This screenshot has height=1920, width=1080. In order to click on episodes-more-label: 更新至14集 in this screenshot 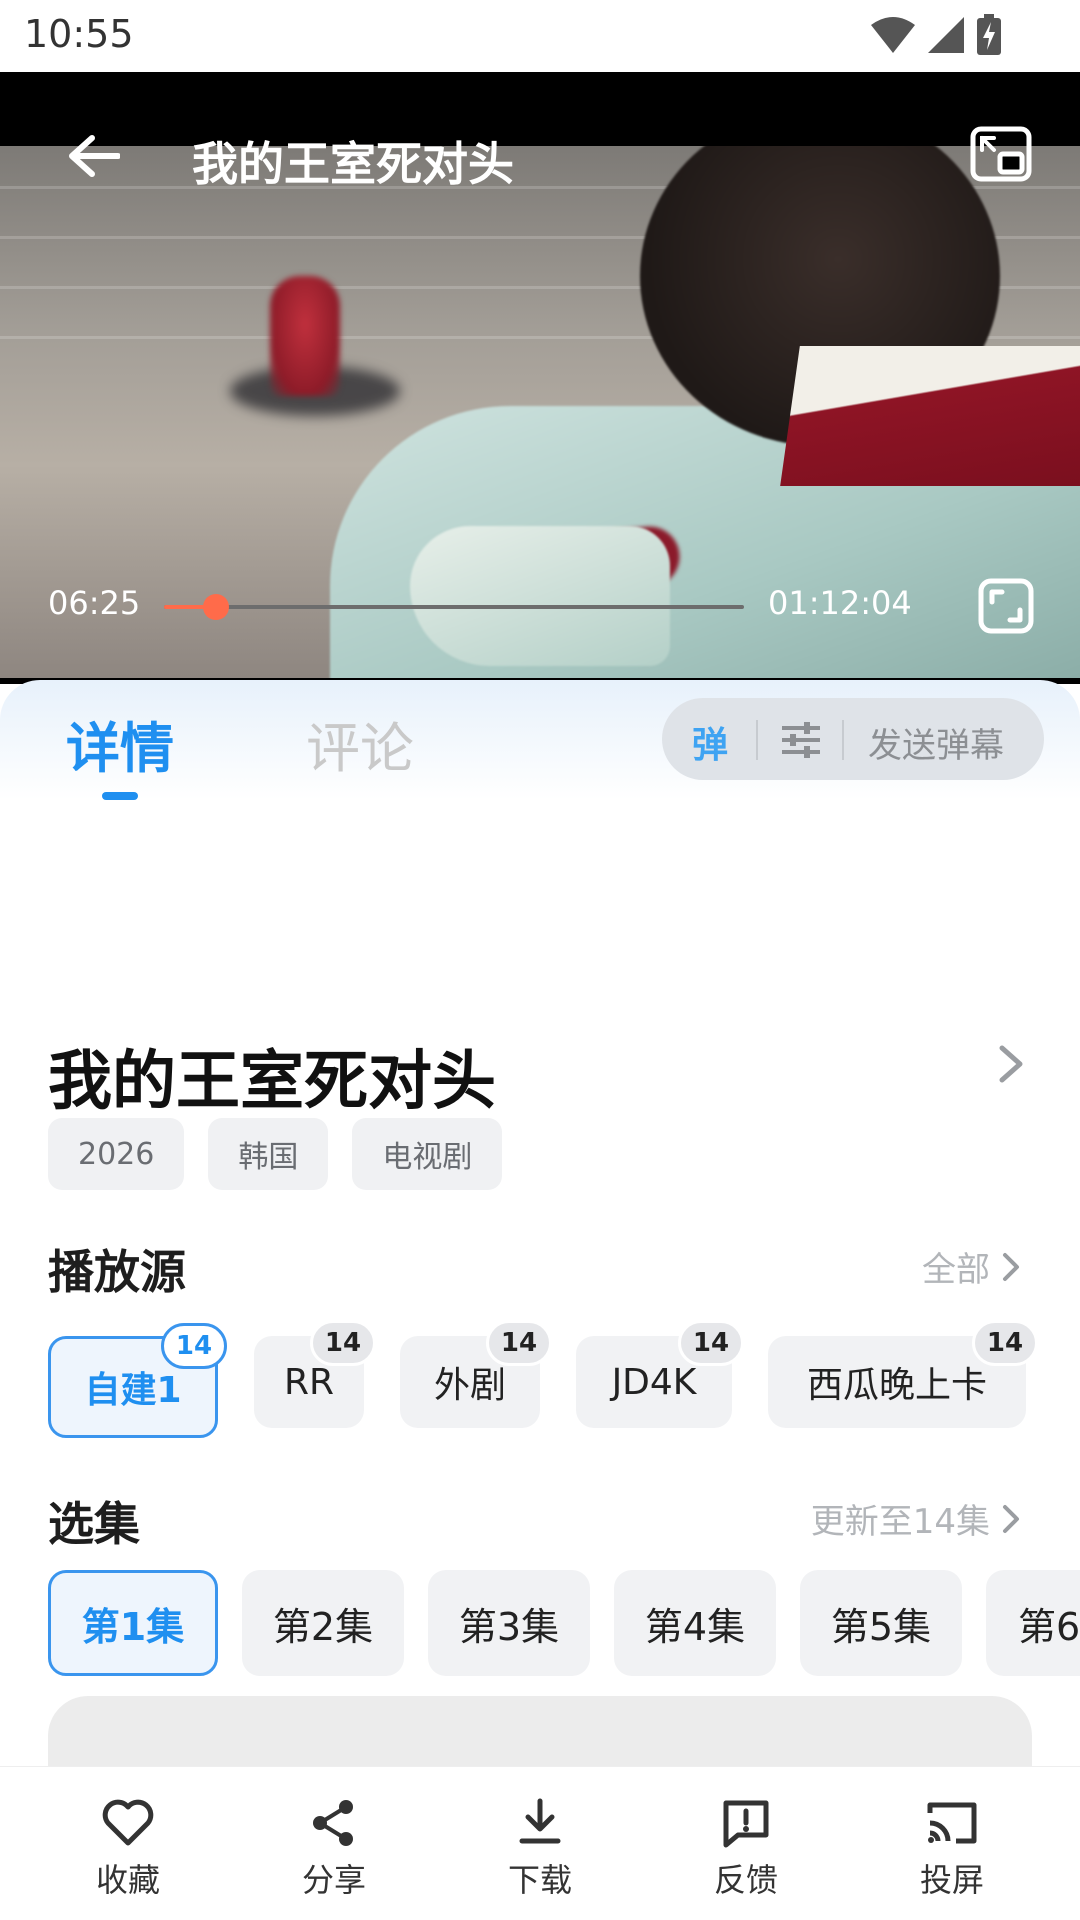, I will do `click(900, 1522)`.